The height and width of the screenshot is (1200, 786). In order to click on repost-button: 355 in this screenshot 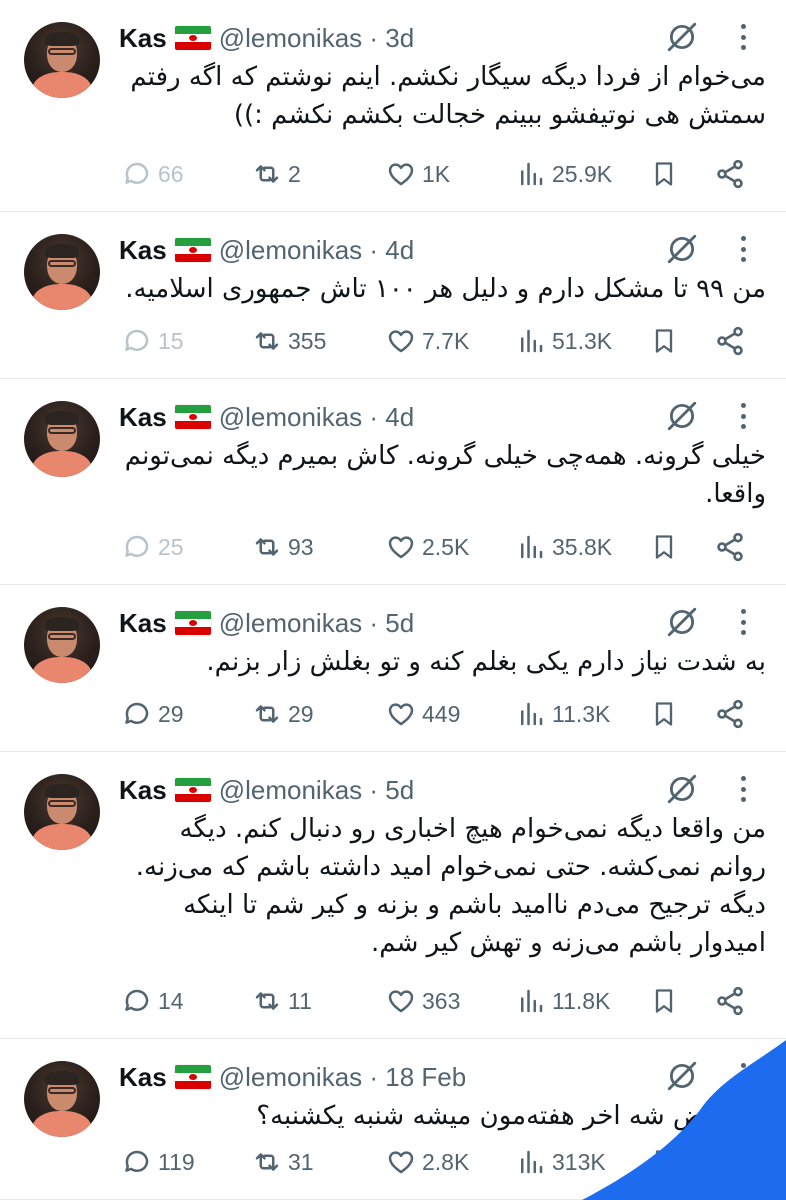, I will do `click(289, 341)`.